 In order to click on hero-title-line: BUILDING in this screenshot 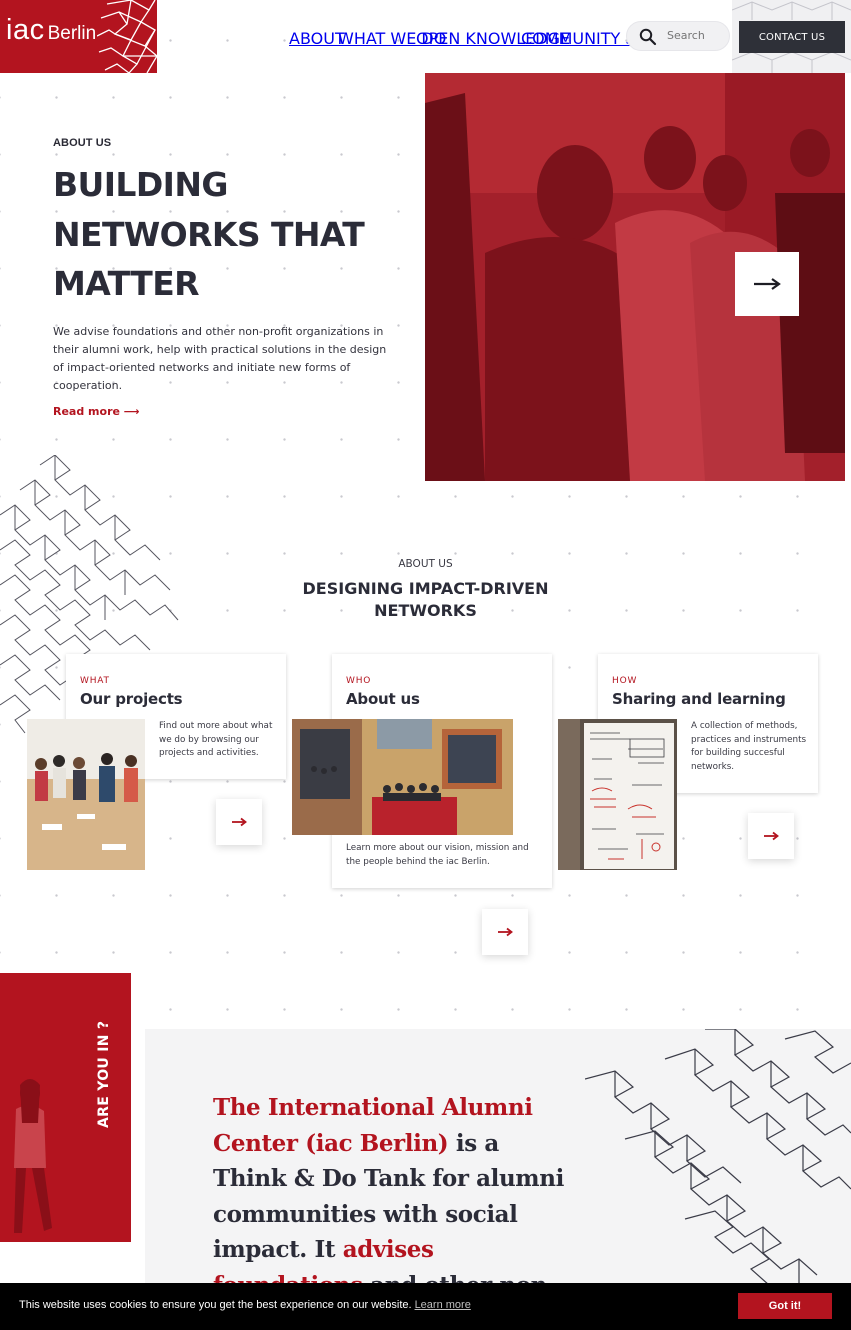, I will do `click(140, 184)`.